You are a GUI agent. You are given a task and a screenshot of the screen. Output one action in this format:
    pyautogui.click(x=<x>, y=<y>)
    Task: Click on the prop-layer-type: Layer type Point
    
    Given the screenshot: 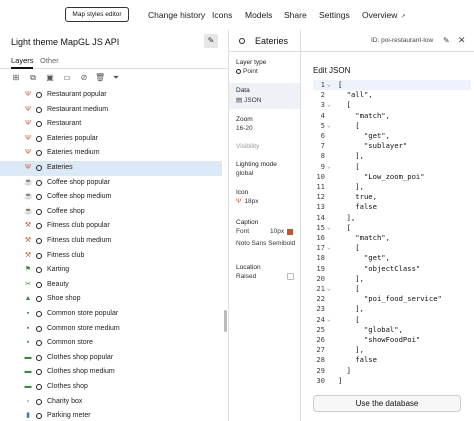 What is the action you would take?
    pyautogui.click(x=251, y=67)
    